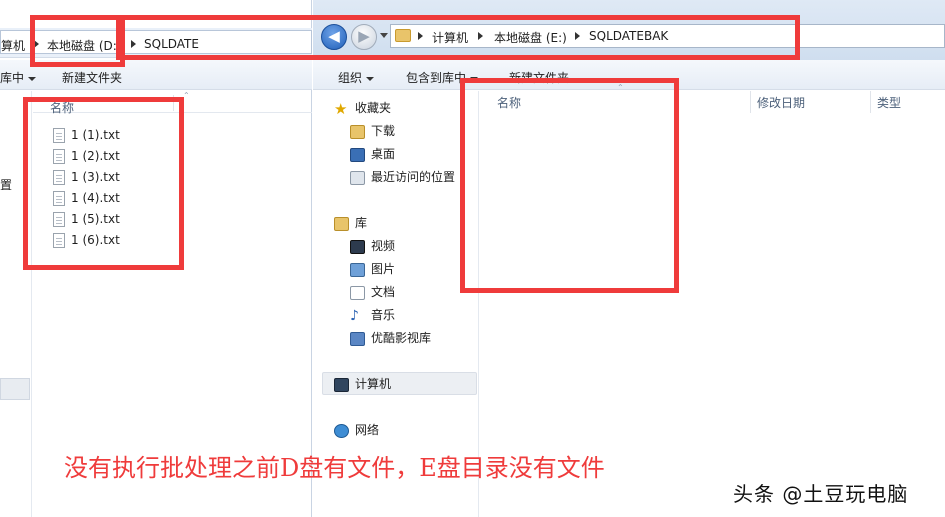  Describe the element at coordinates (889, 102) in the screenshot. I see `column-header-type: 类型` at that location.